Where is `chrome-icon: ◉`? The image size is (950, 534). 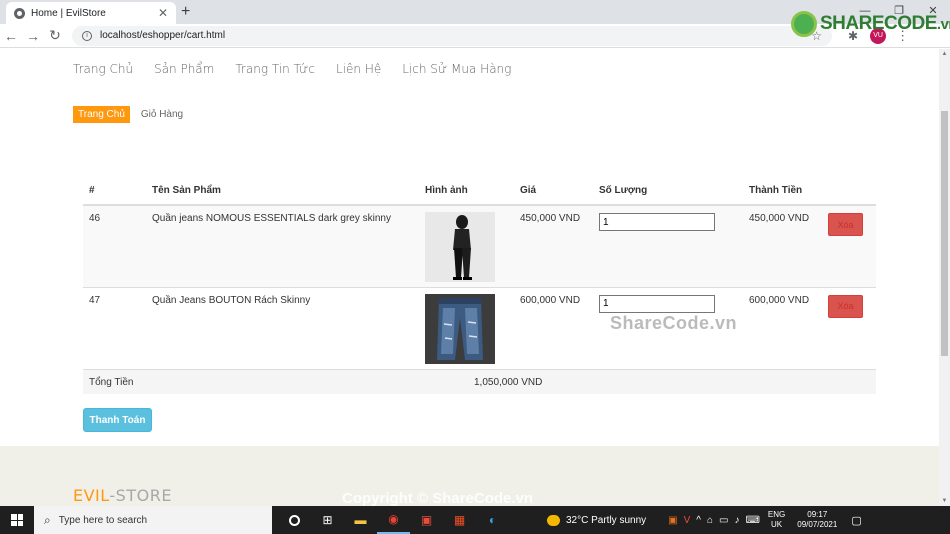
chrome-icon: ◉ is located at coordinates (393, 520).